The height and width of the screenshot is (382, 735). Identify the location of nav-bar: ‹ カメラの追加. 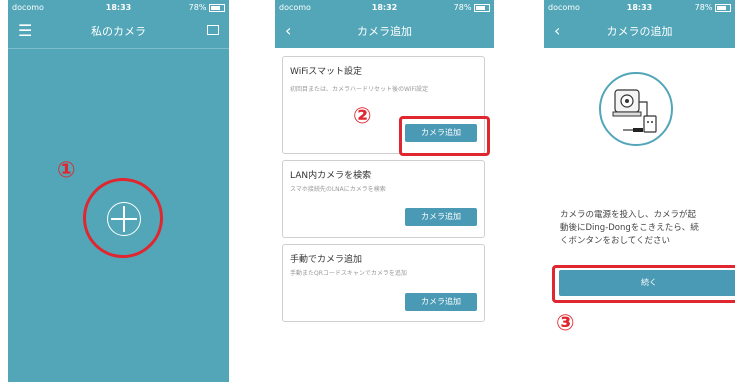
(639, 32).